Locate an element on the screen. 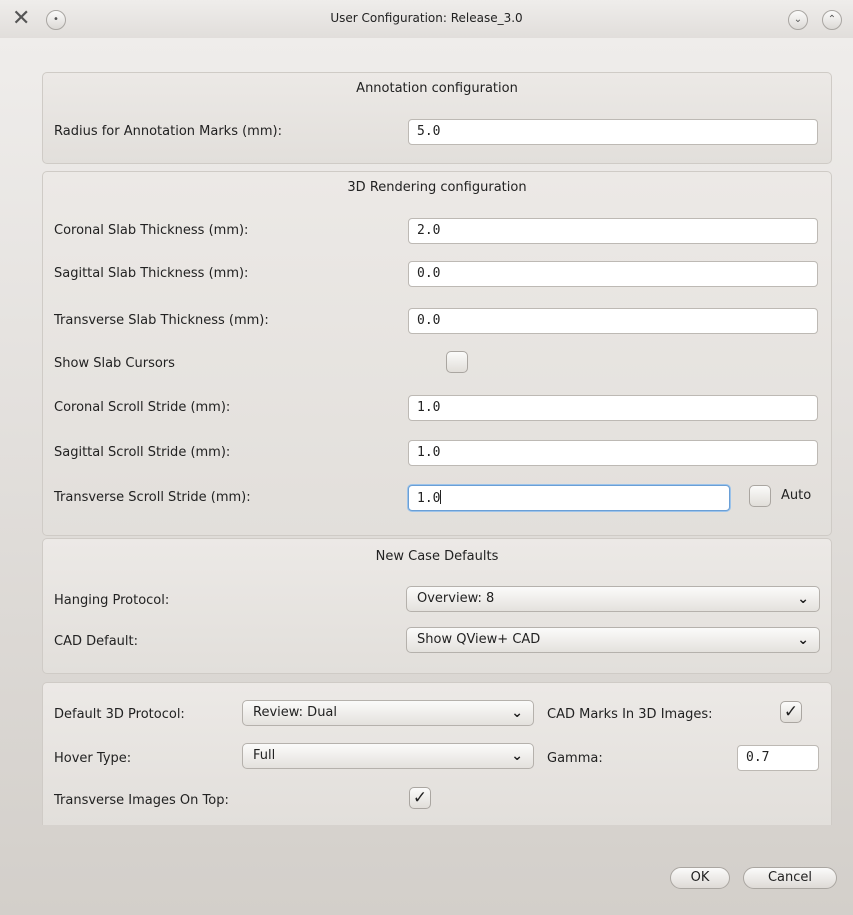  hanging-protocol-select: Overview: 8 ⌄ is located at coordinates (613, 599).